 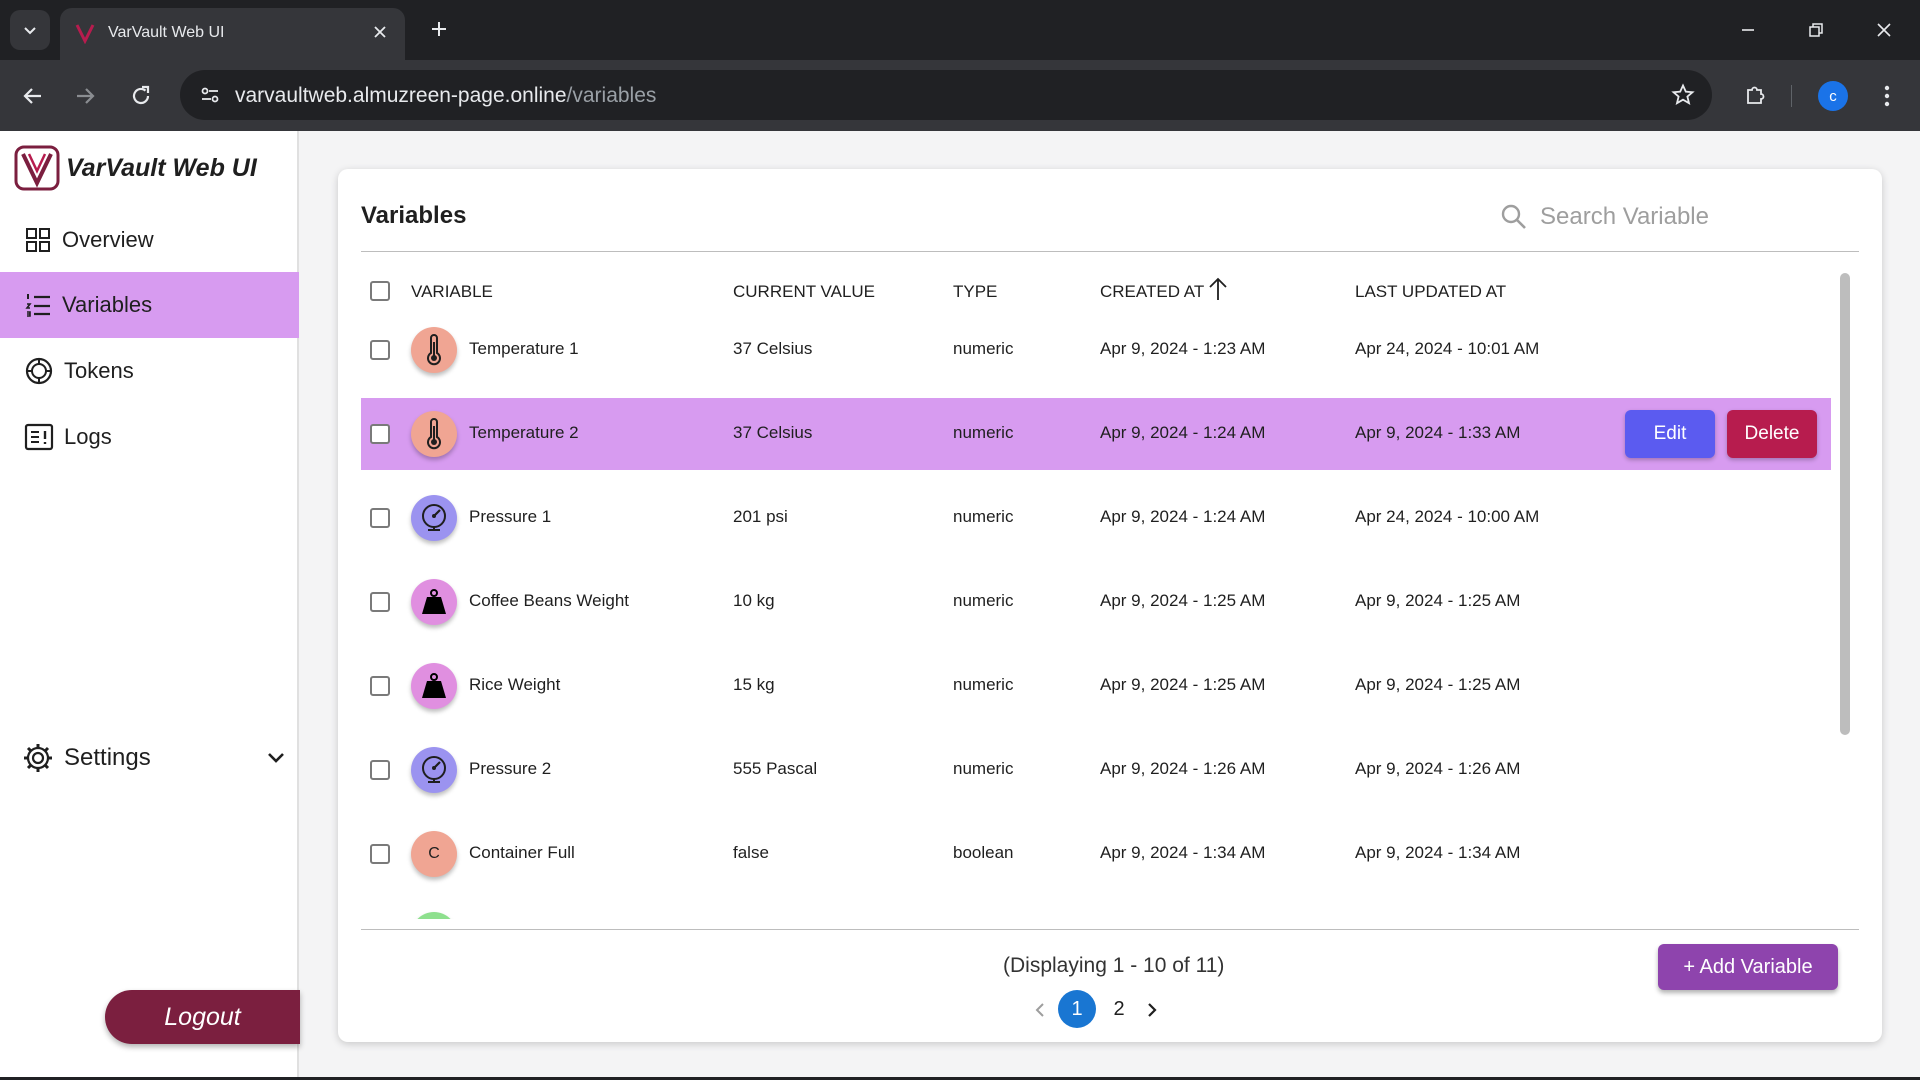 I want to click on variable-name: Pressure 2, so click(x=510, y=768).